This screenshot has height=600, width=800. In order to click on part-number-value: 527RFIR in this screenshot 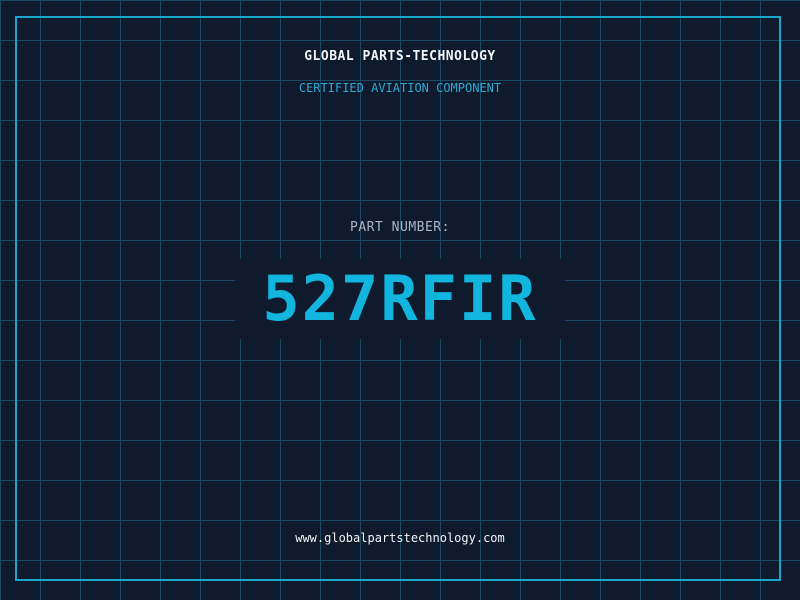, I will do `click(400, 298)`.